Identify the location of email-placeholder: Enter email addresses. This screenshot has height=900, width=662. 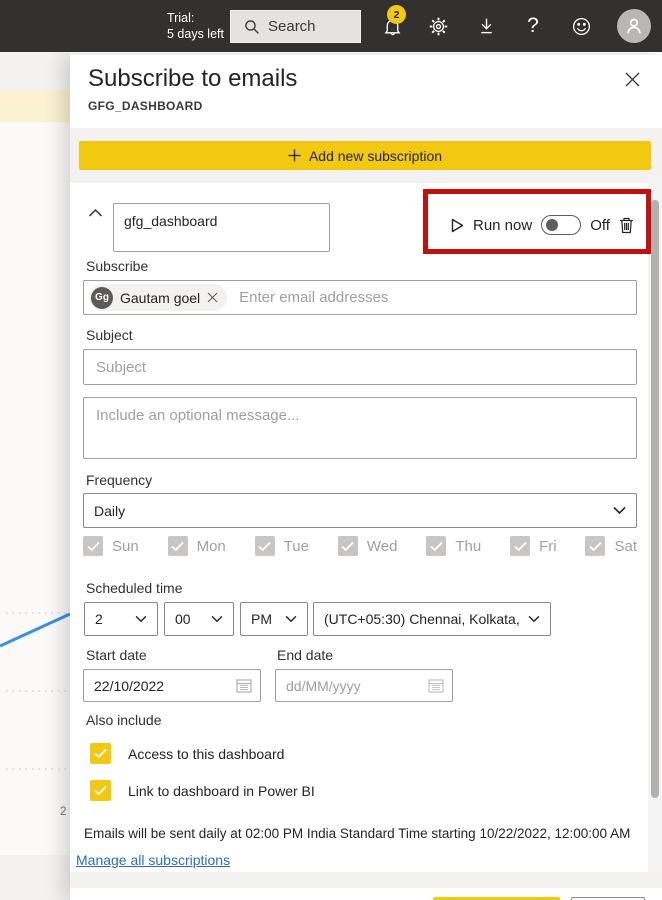
(314, 297).